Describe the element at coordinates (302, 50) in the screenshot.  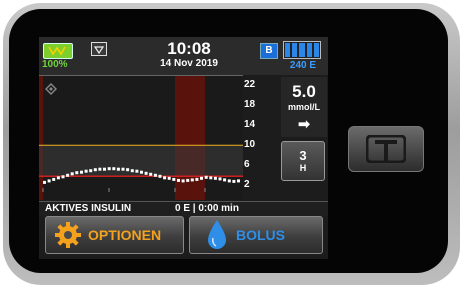
I see `insulin-level-icon` at that location.